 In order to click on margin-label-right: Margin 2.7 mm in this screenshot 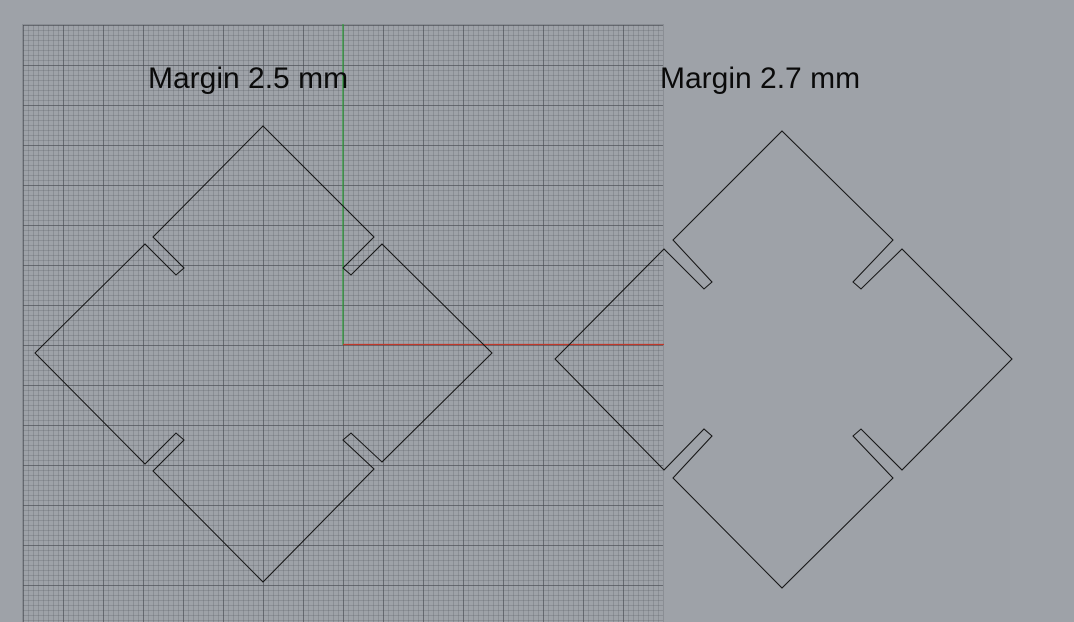, I will do `click(760, 78)`.